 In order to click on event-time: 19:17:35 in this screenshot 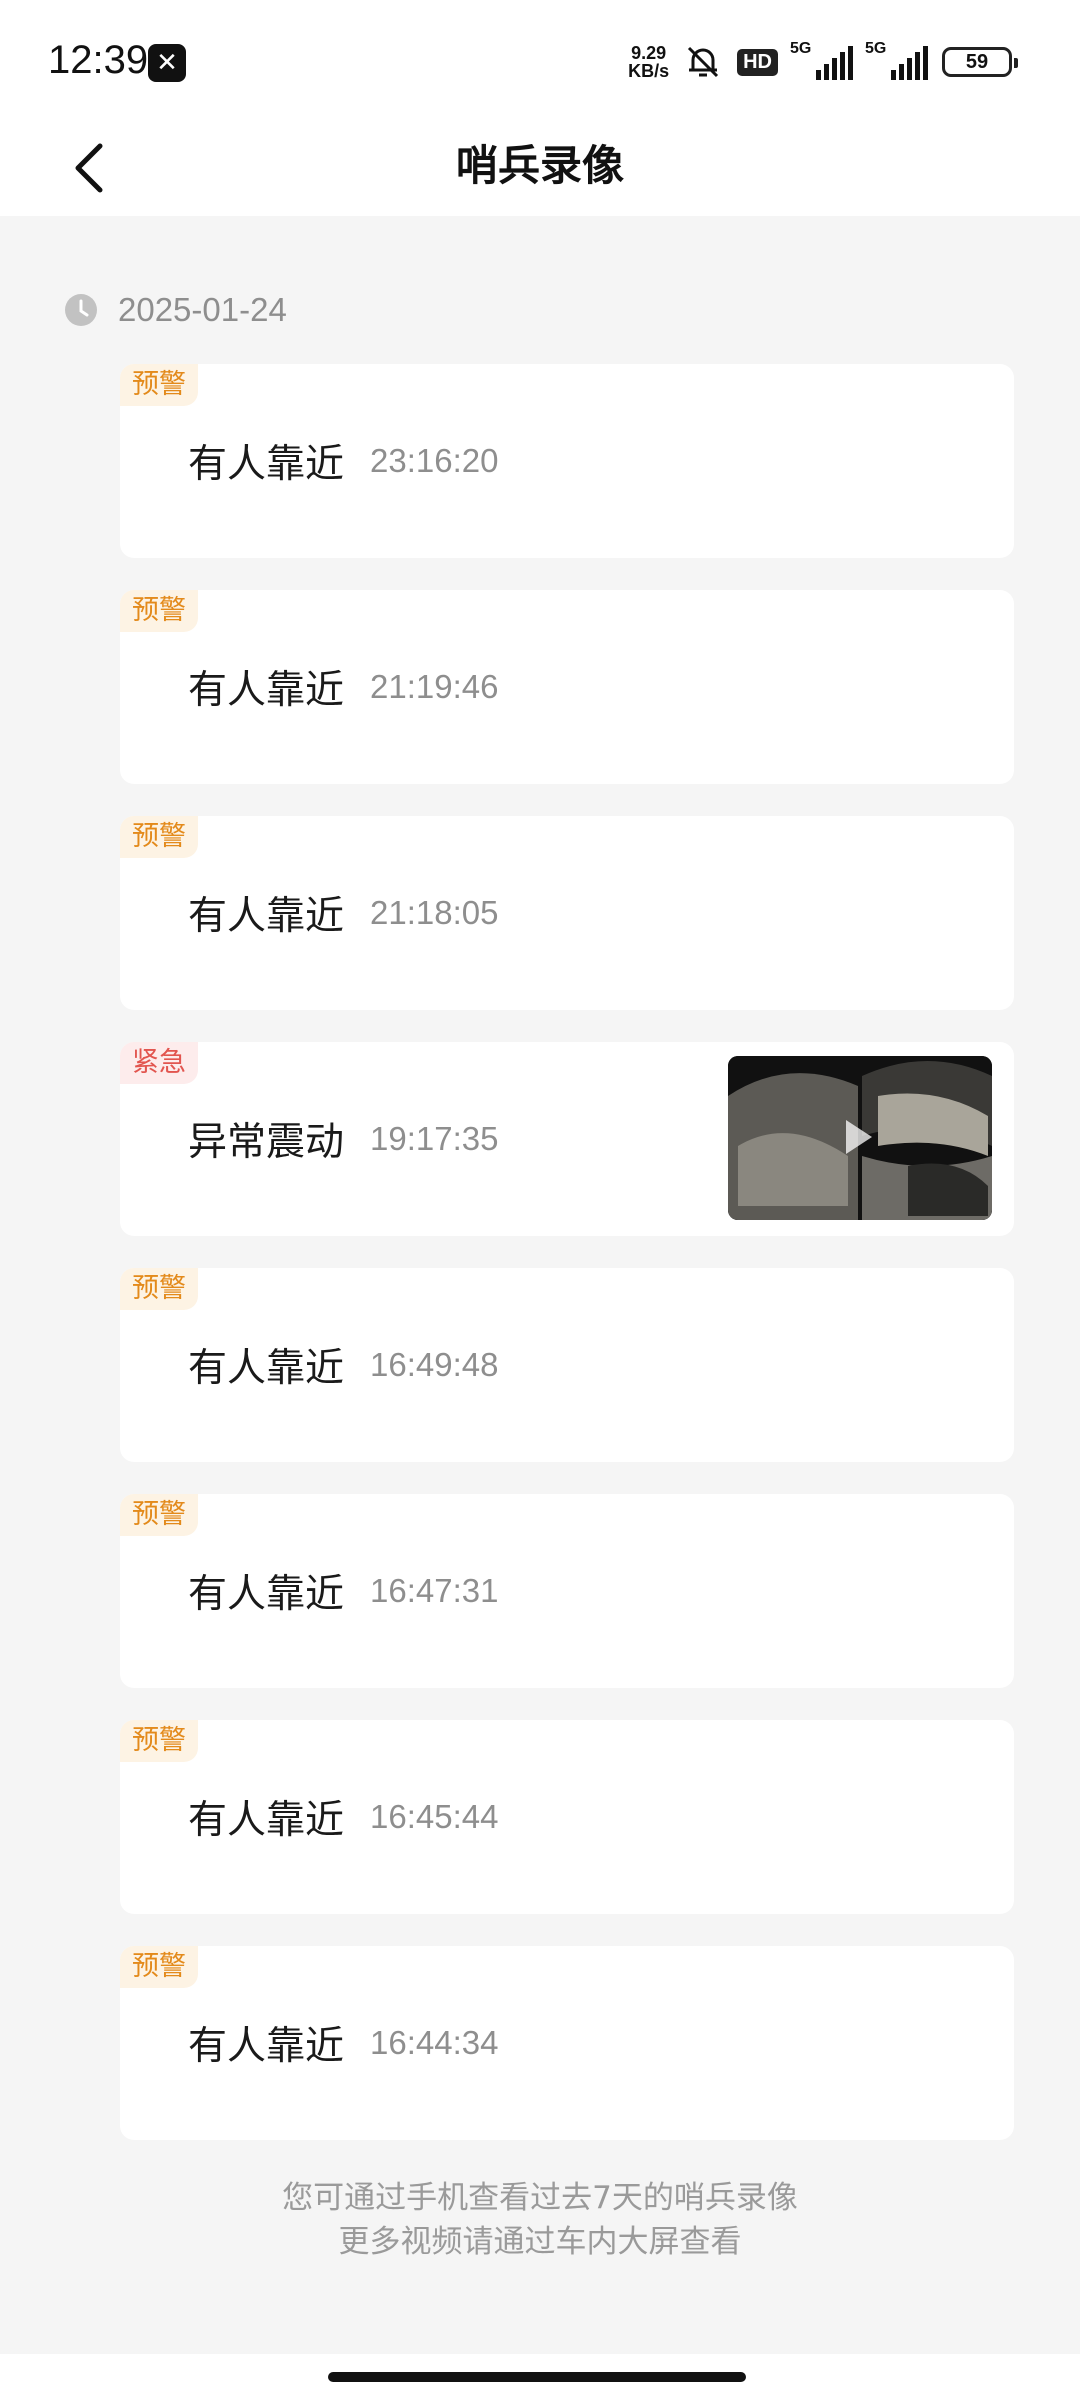, I will do `click(434, 1138)`.